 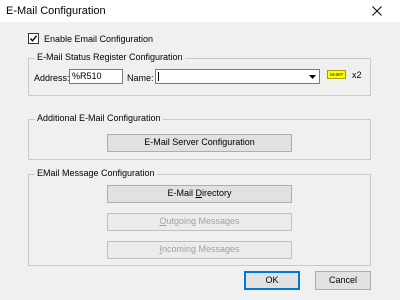 I want to click on checkmark-icon, so click(x=33, y=38).